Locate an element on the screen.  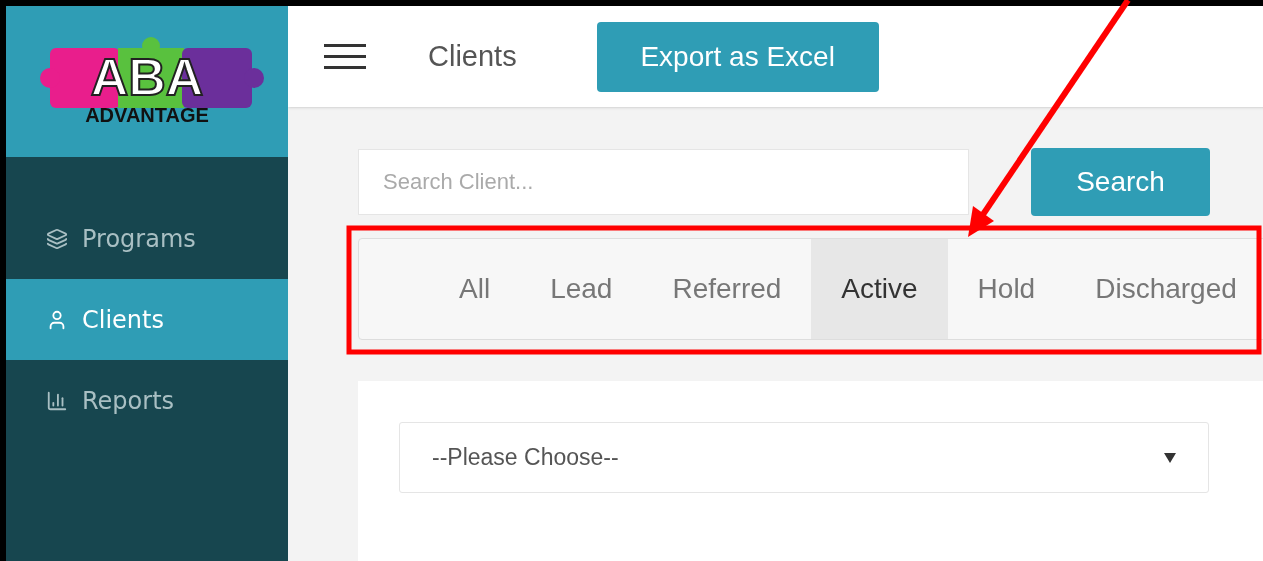
layers-icon is located at coordinates (57, 238).